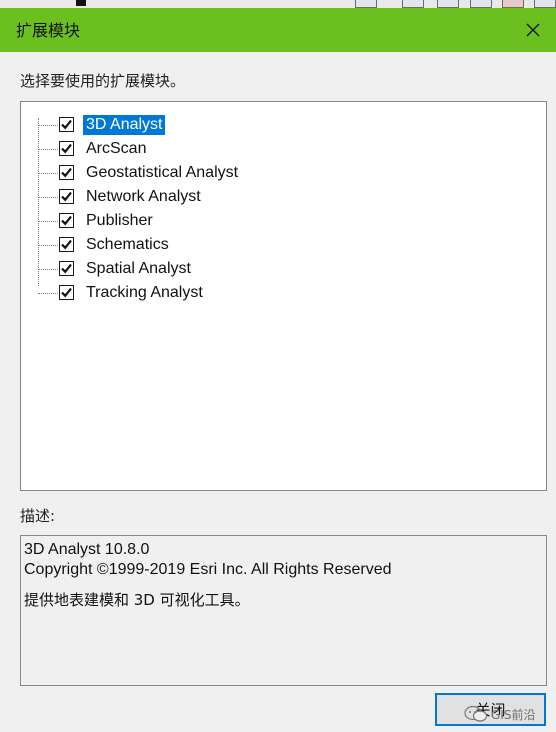 Image resolution: width=556 pixels, height=732 pixels. Describe the element at coordinates (103, 81) in the screenshot. I see `instruction-text: 选择要使用的扩展模块。` at that location.